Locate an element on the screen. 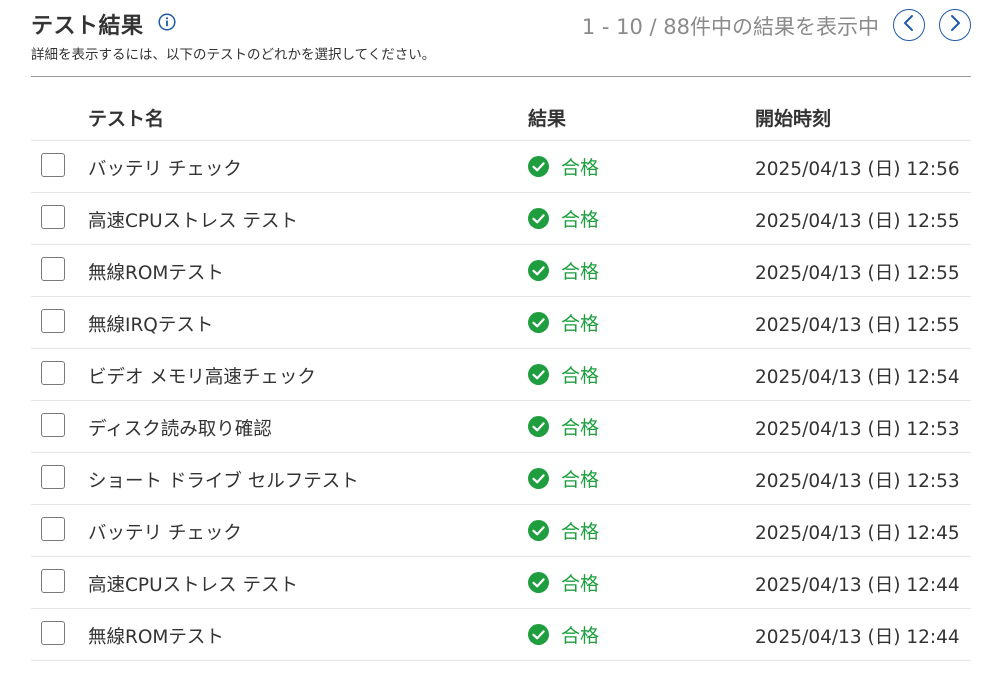 The height and width of the screenshot is (687, 993). test-name-cell: 無線IRQテスト is located at coordinates (151, 325).